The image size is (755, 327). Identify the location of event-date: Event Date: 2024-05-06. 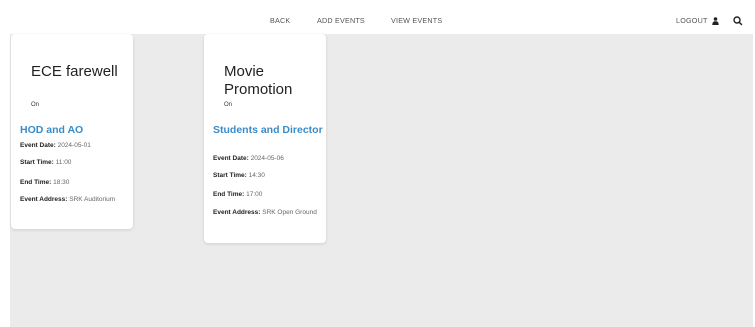
(268, 158).